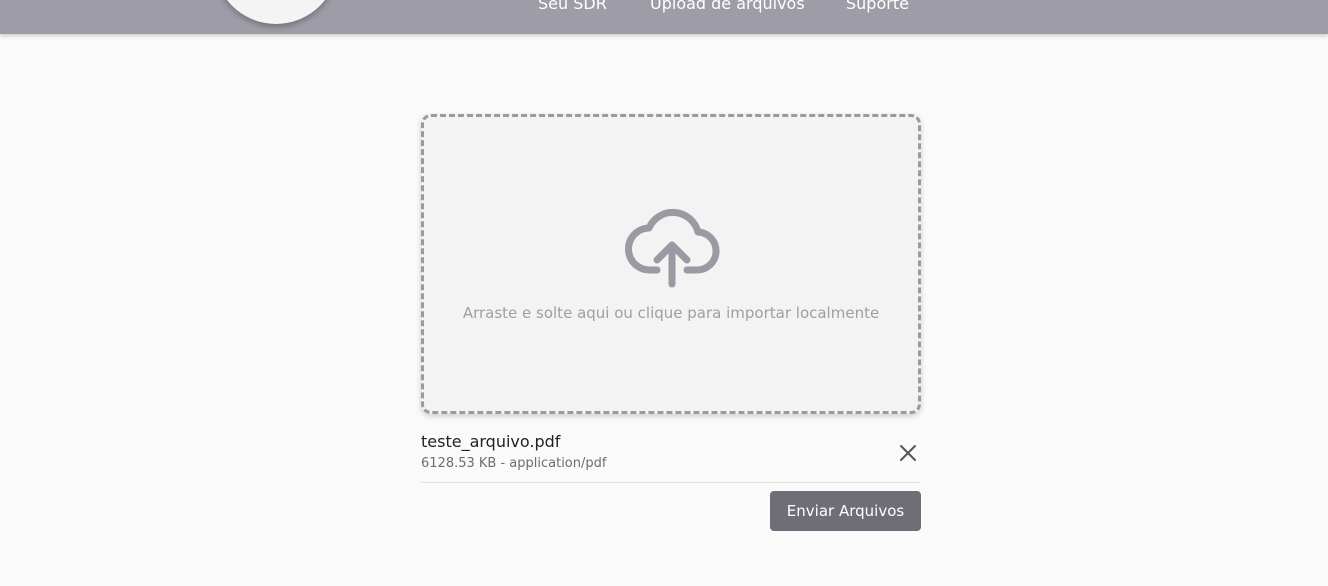 The height and width of the screenshot is (586, 1328). What do you see at coordinates (514, 463) in the screenshot?
I see `file-meta: 6128.53 KB - application/pdf` at bounding box center [514, 463].